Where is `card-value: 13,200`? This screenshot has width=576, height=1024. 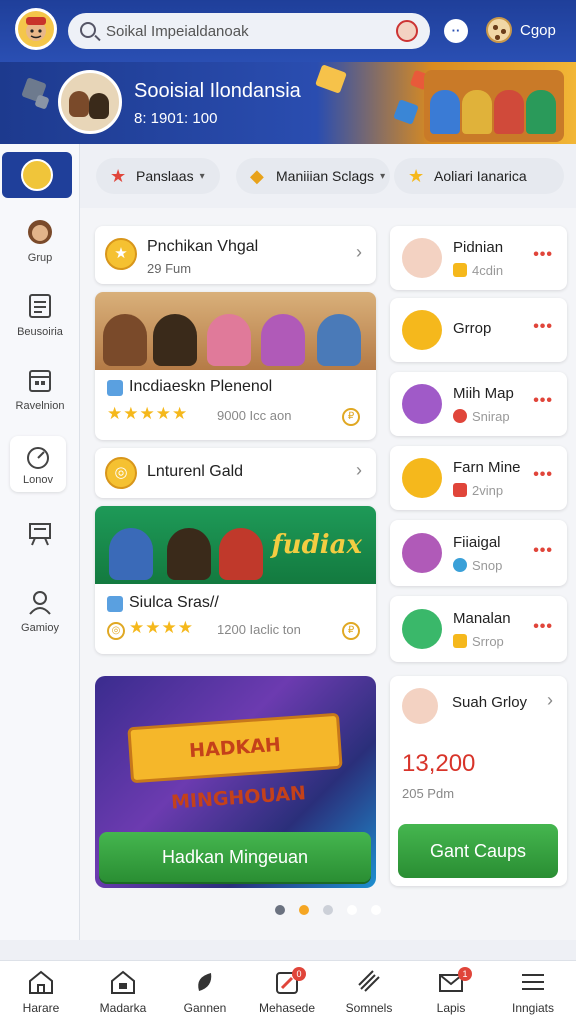
card-value: 13,200 is located at coordinates (439, 763).